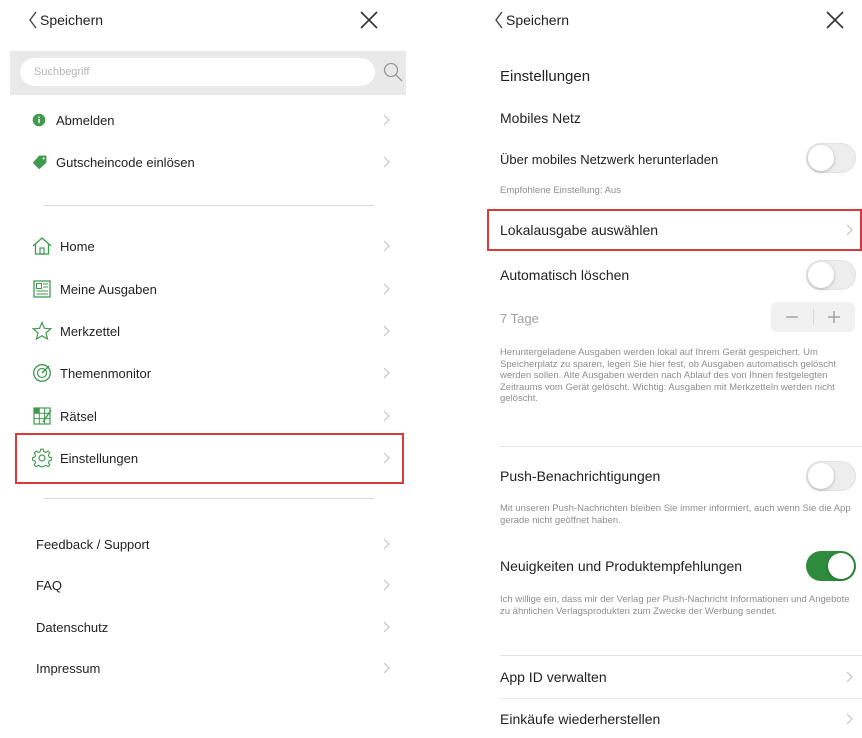 The height and width of the screenshot is (738, 862). I want to click on menu-item-abmelden: Abmelden, so click(211, 120).